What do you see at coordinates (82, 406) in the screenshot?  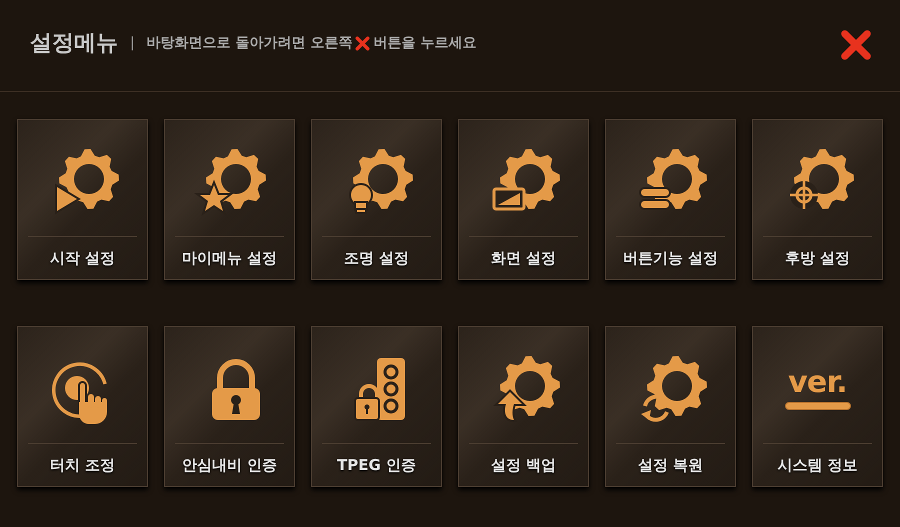 I see `settings-tile: 터치 조정` at bounding box center [82, 406].